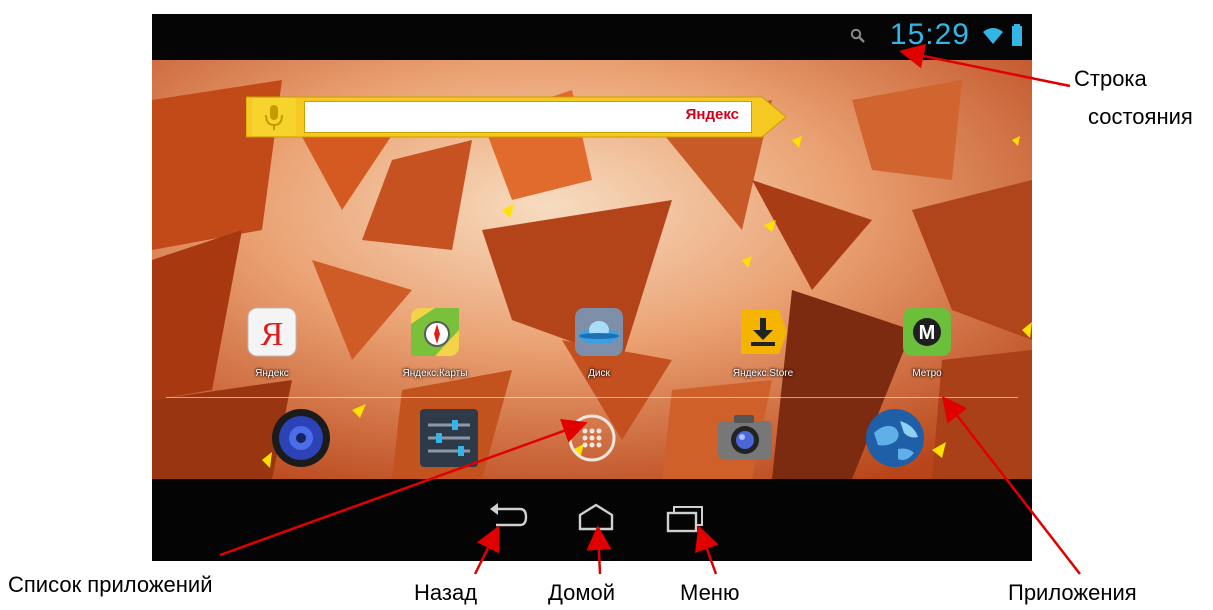  I want to click on callout-app-list: Список приложений, so click(110, 584).